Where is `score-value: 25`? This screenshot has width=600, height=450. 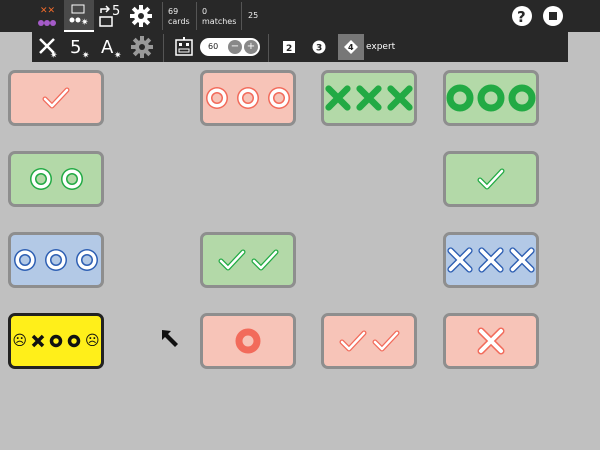 score-value: 25 is located at coordinates (253, 15).